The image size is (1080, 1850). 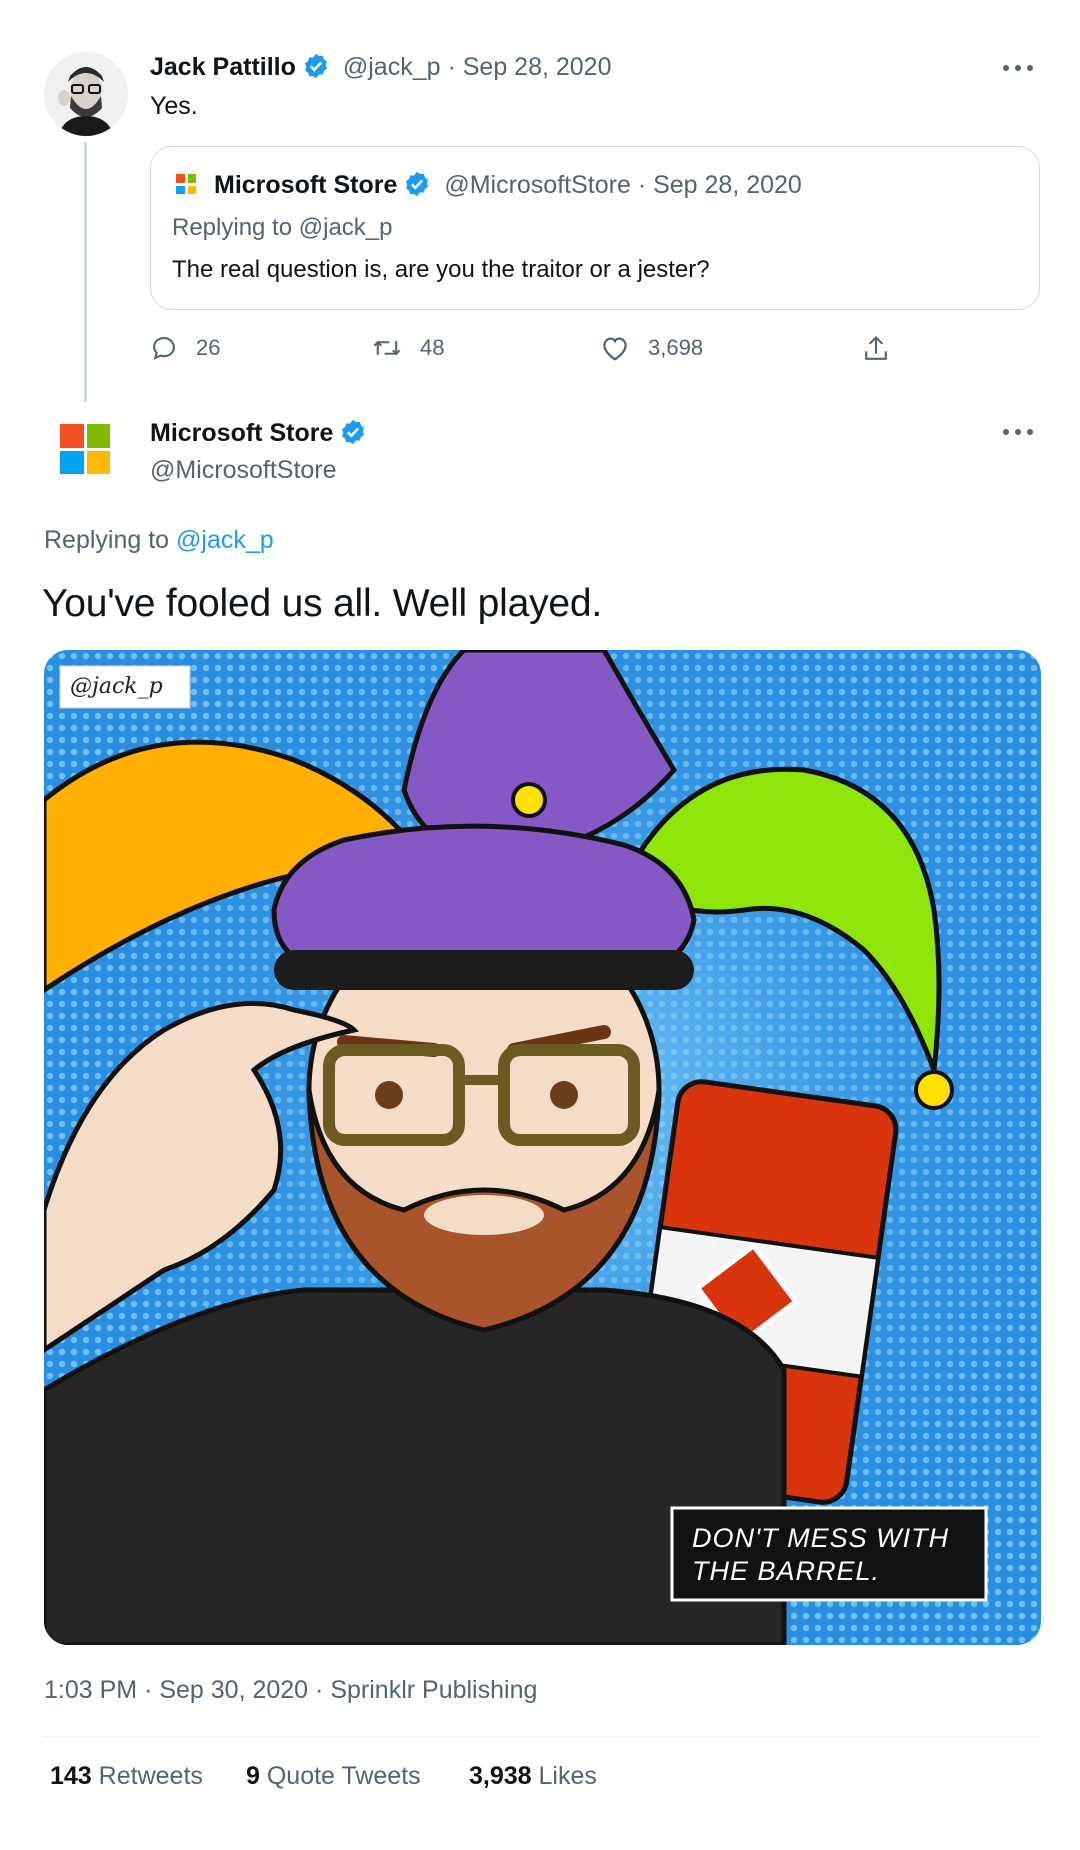 I want to click on avatar-jack, so click(x=86, y=94).